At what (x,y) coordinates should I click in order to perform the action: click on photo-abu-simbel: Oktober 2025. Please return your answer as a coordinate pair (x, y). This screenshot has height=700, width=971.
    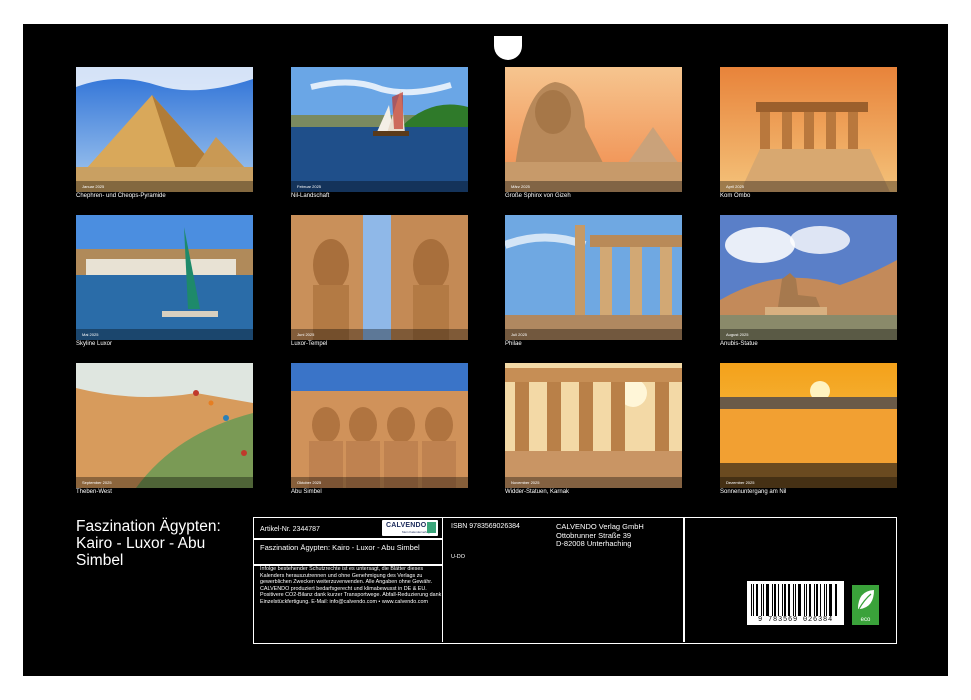
    Looking at the image, I should click on (379, 425).